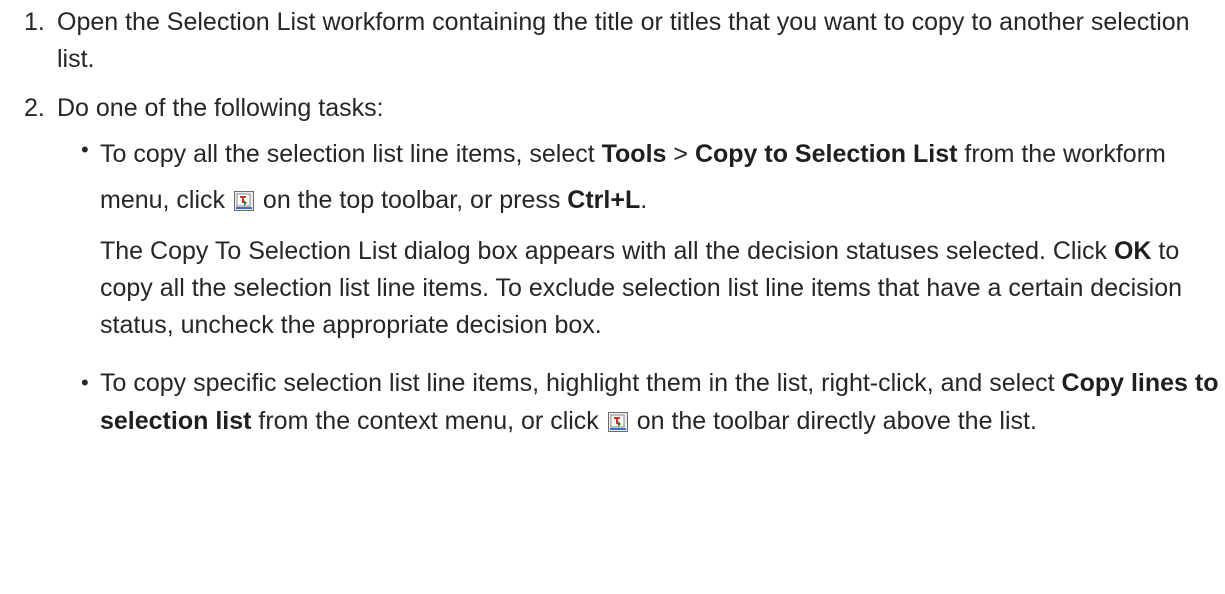 This screenshot has width=1225, height=594. What do you see at coordinates (826, 154) in the screenshot?
I see `menu-copy-to-selection-list: Copy to Selection List` at bounding box center [826, 154].